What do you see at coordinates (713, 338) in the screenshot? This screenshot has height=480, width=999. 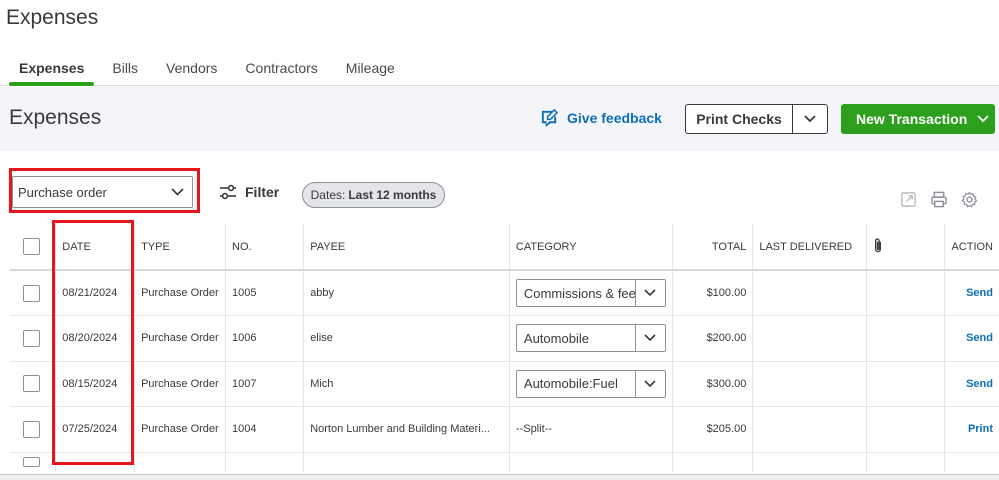 I see `total-cell: $200.00` at bounding box center [713, 338].